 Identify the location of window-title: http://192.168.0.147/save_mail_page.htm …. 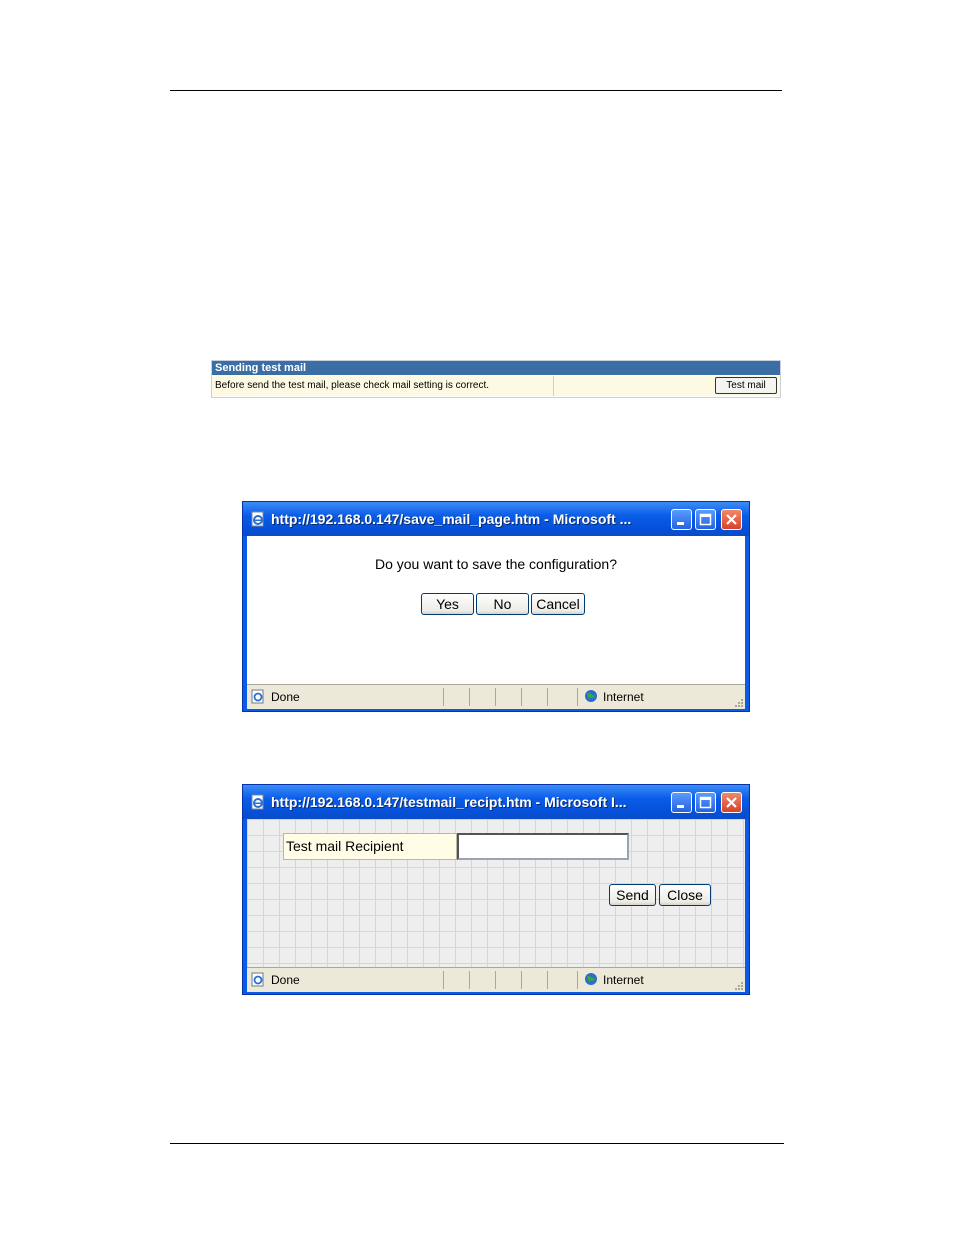
(451, 519).